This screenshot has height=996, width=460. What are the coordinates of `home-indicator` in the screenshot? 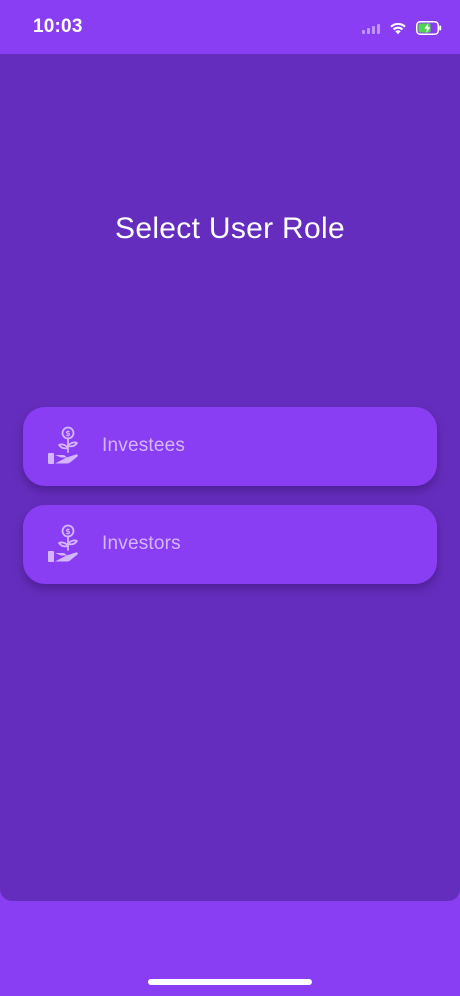 It's located at (230, 982).